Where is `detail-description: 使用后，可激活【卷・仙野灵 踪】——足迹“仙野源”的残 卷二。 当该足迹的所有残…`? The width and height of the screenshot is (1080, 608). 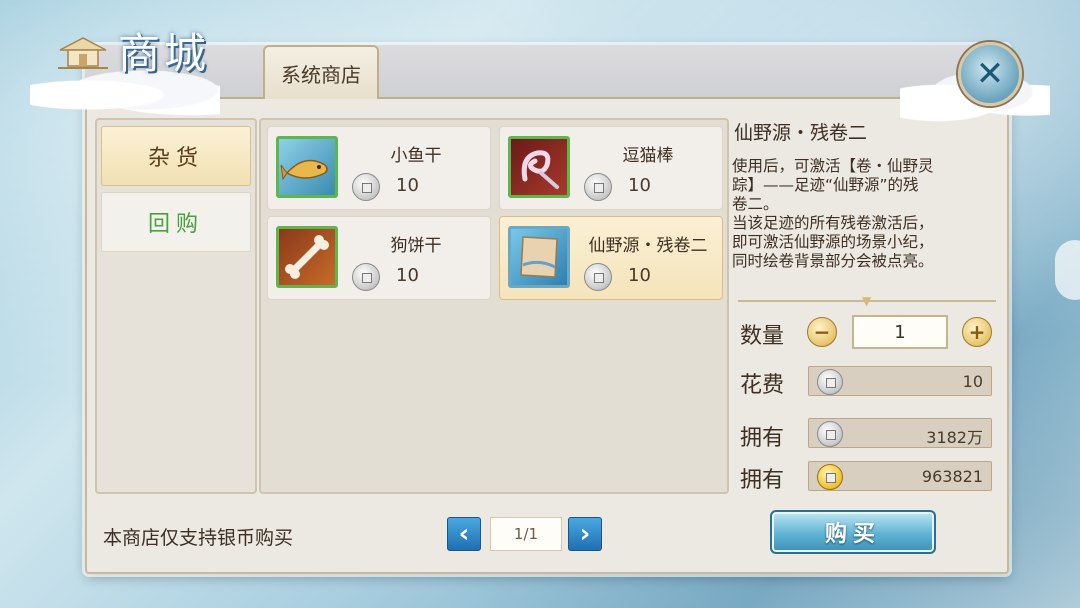 detail-description: 使用后，可激活【卷・仙野灵 踪】——足迹“仙野源”的残 卷二。 当该足迹的所有残… is located at coordinates (833, 213).